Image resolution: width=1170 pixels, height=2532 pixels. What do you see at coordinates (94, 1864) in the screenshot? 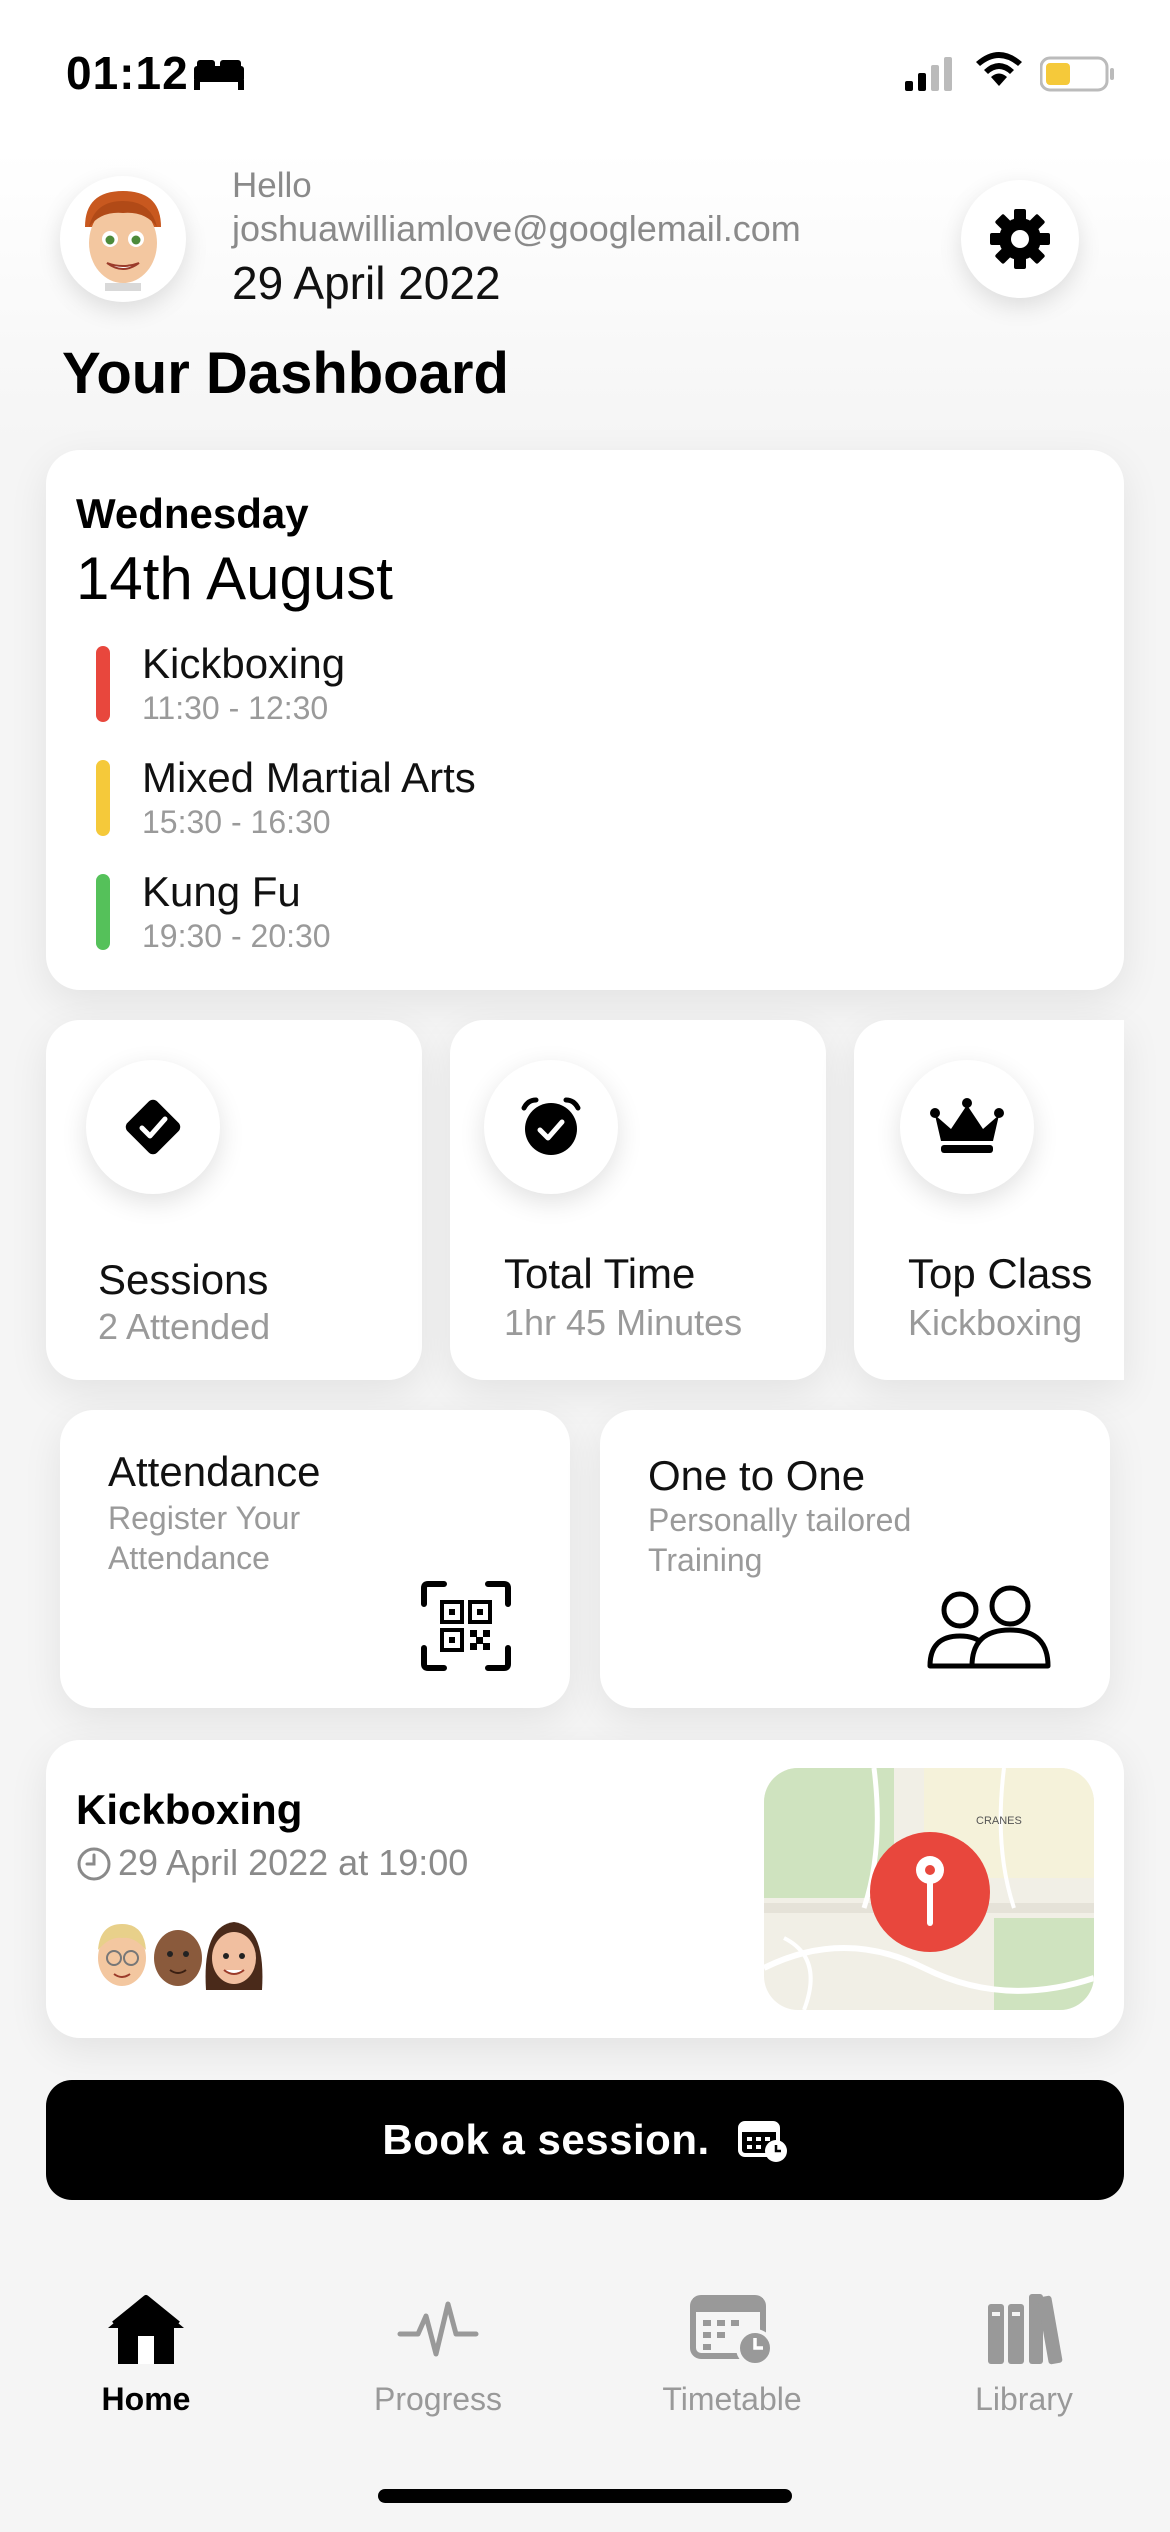
I see `clock-icon` at bounding box center [94, 1864].